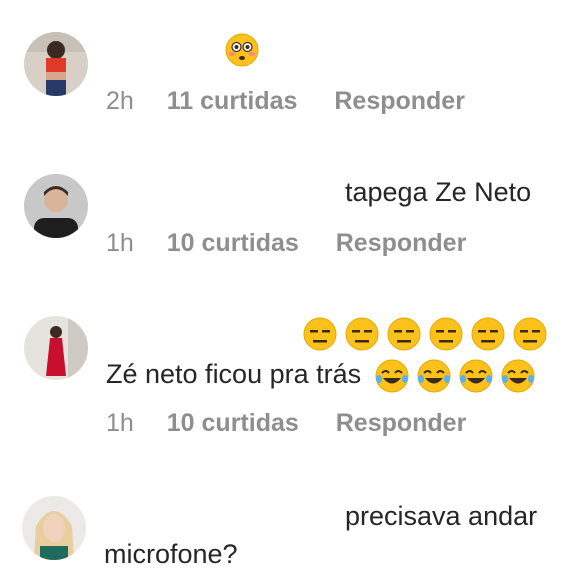 This screenshot has height=580, width=580. What do you see at coordinates (234, 374) in the screenshot?
I see `comment-text: Zé neto ficou pra trás` at bounding box center [234, 374].